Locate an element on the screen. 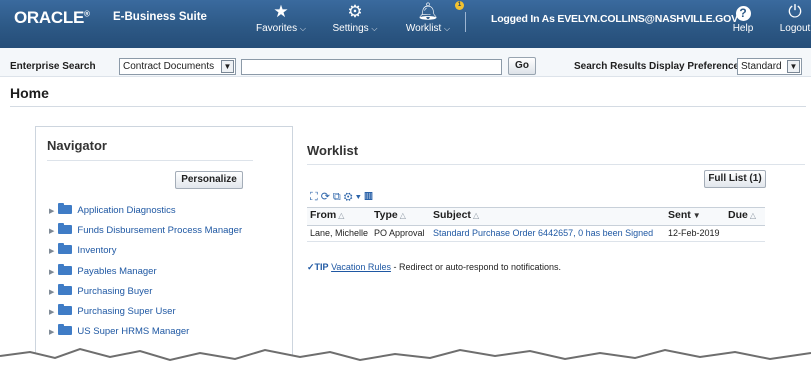  worklist-menu: 🔔︎ Worklist ⌵ is located at coordinates (428, 18).